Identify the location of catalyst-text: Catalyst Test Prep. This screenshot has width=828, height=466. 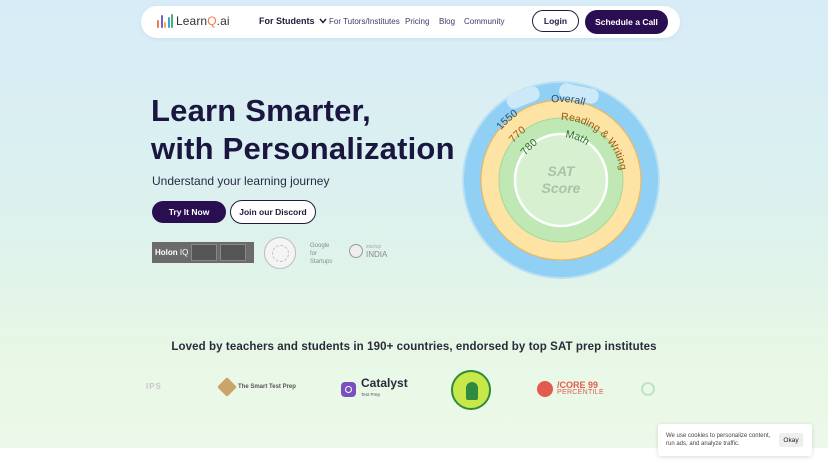
(384, 388).